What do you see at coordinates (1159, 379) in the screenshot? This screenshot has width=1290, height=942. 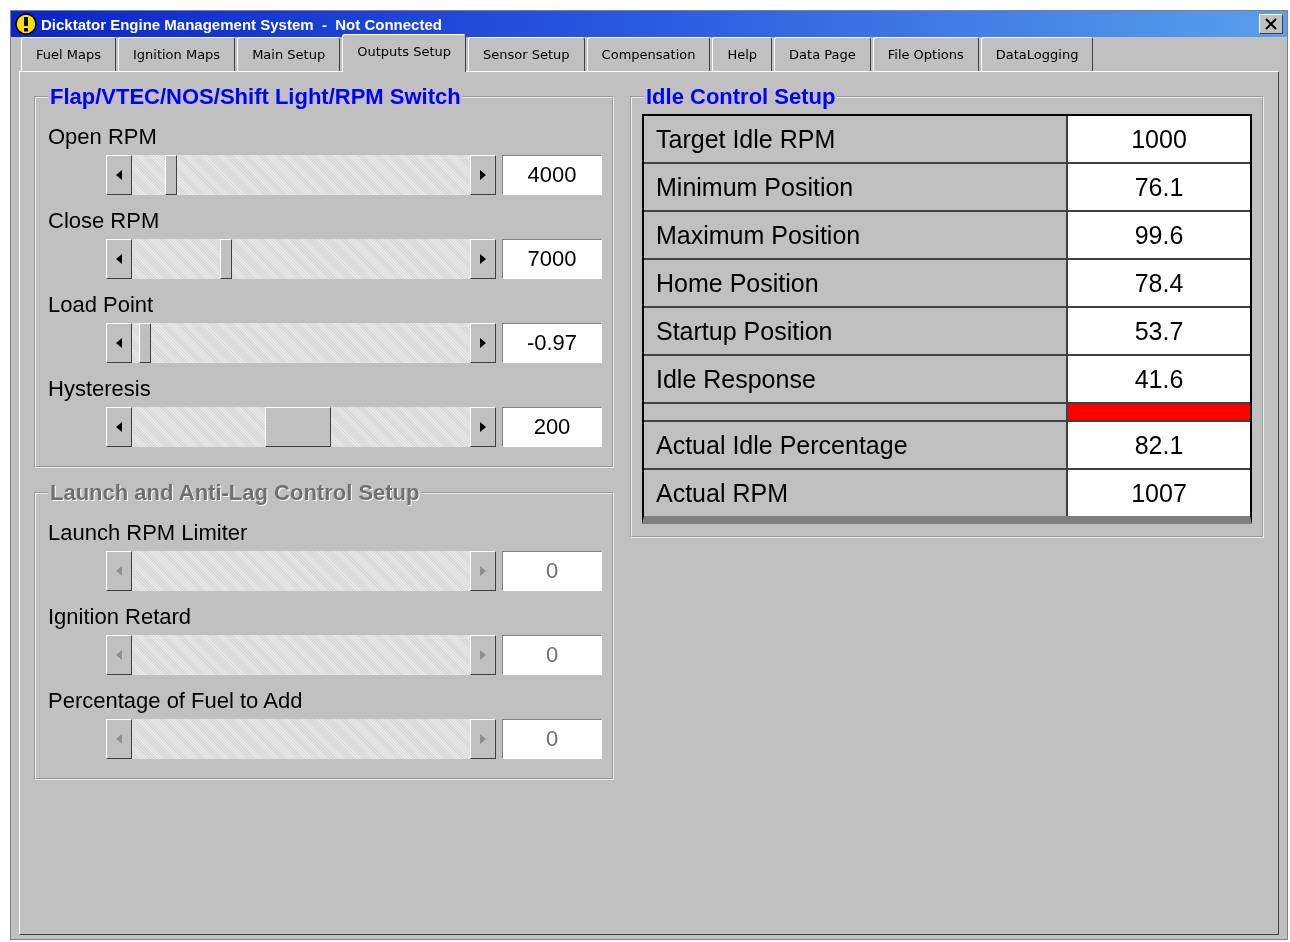 I see `parameter-value: 41.6` at bounding box center [1159, 379].